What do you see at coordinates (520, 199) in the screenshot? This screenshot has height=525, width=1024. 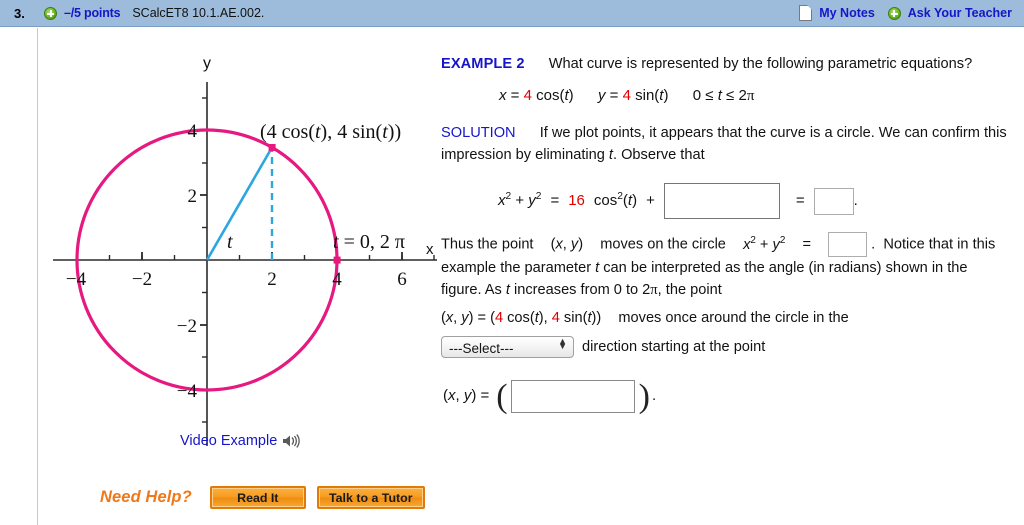 I see `identity-lhs: x2 + y2` at bounding box center [520, 199].